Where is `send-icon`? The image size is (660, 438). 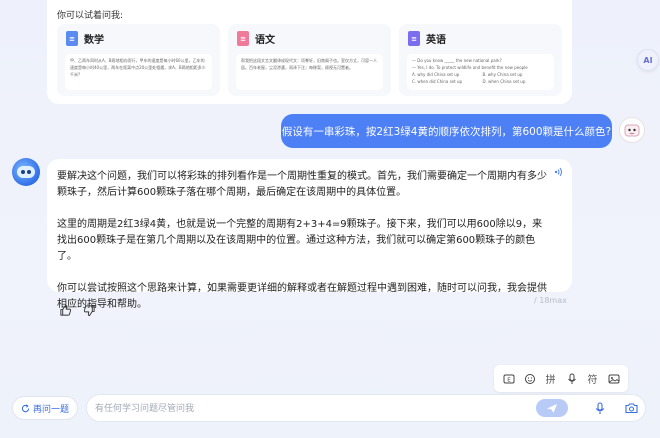
send-icon is located at coordinates (552, 408).